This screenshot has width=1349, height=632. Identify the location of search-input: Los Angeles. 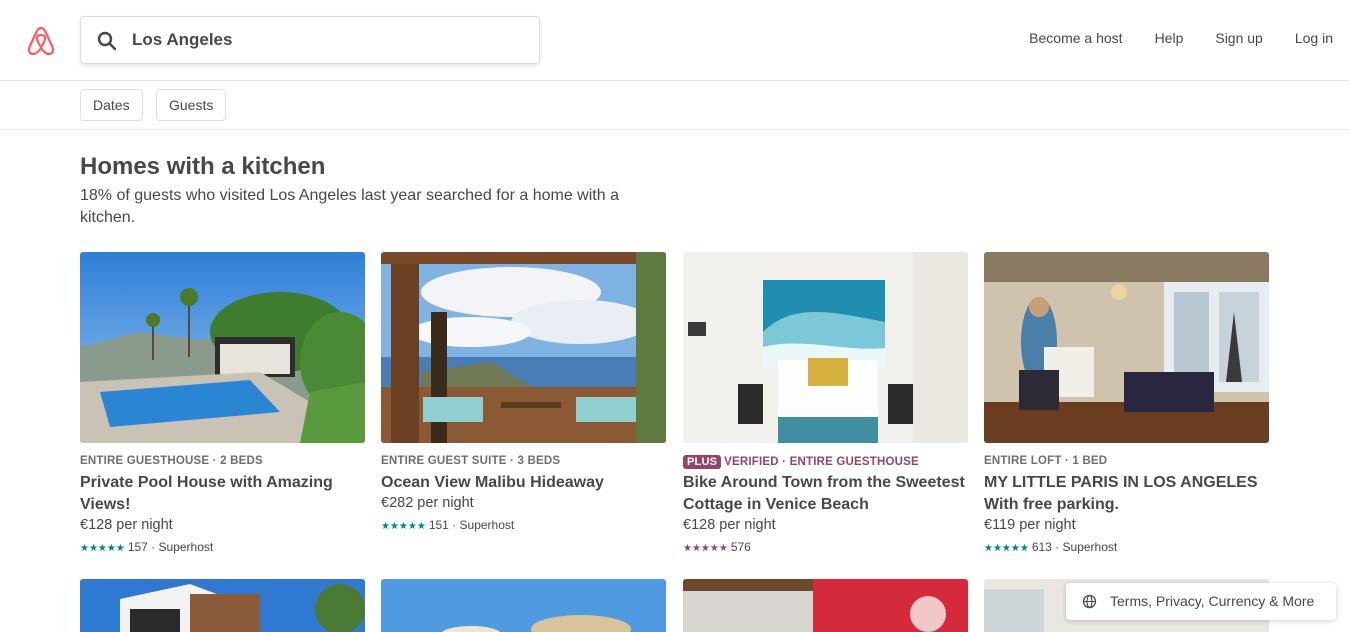
(182, 40).